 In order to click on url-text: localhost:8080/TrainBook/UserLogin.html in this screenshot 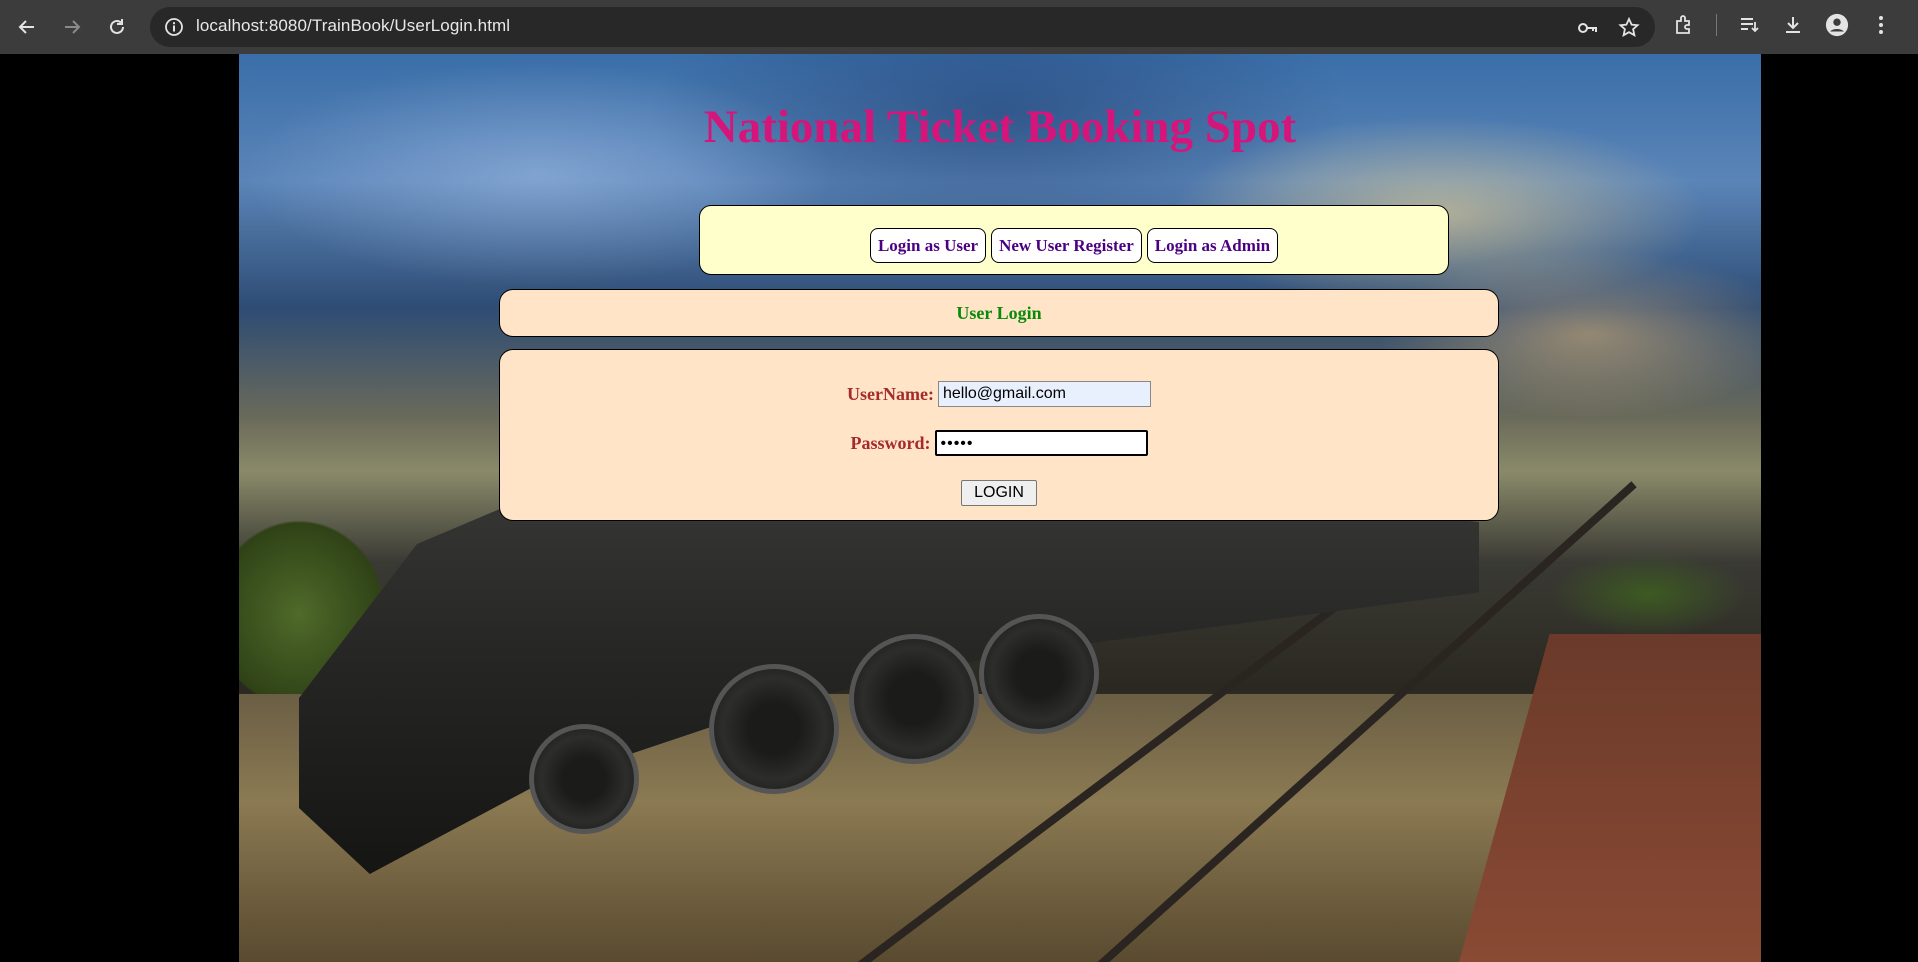, I will do `click(353, 26)`.